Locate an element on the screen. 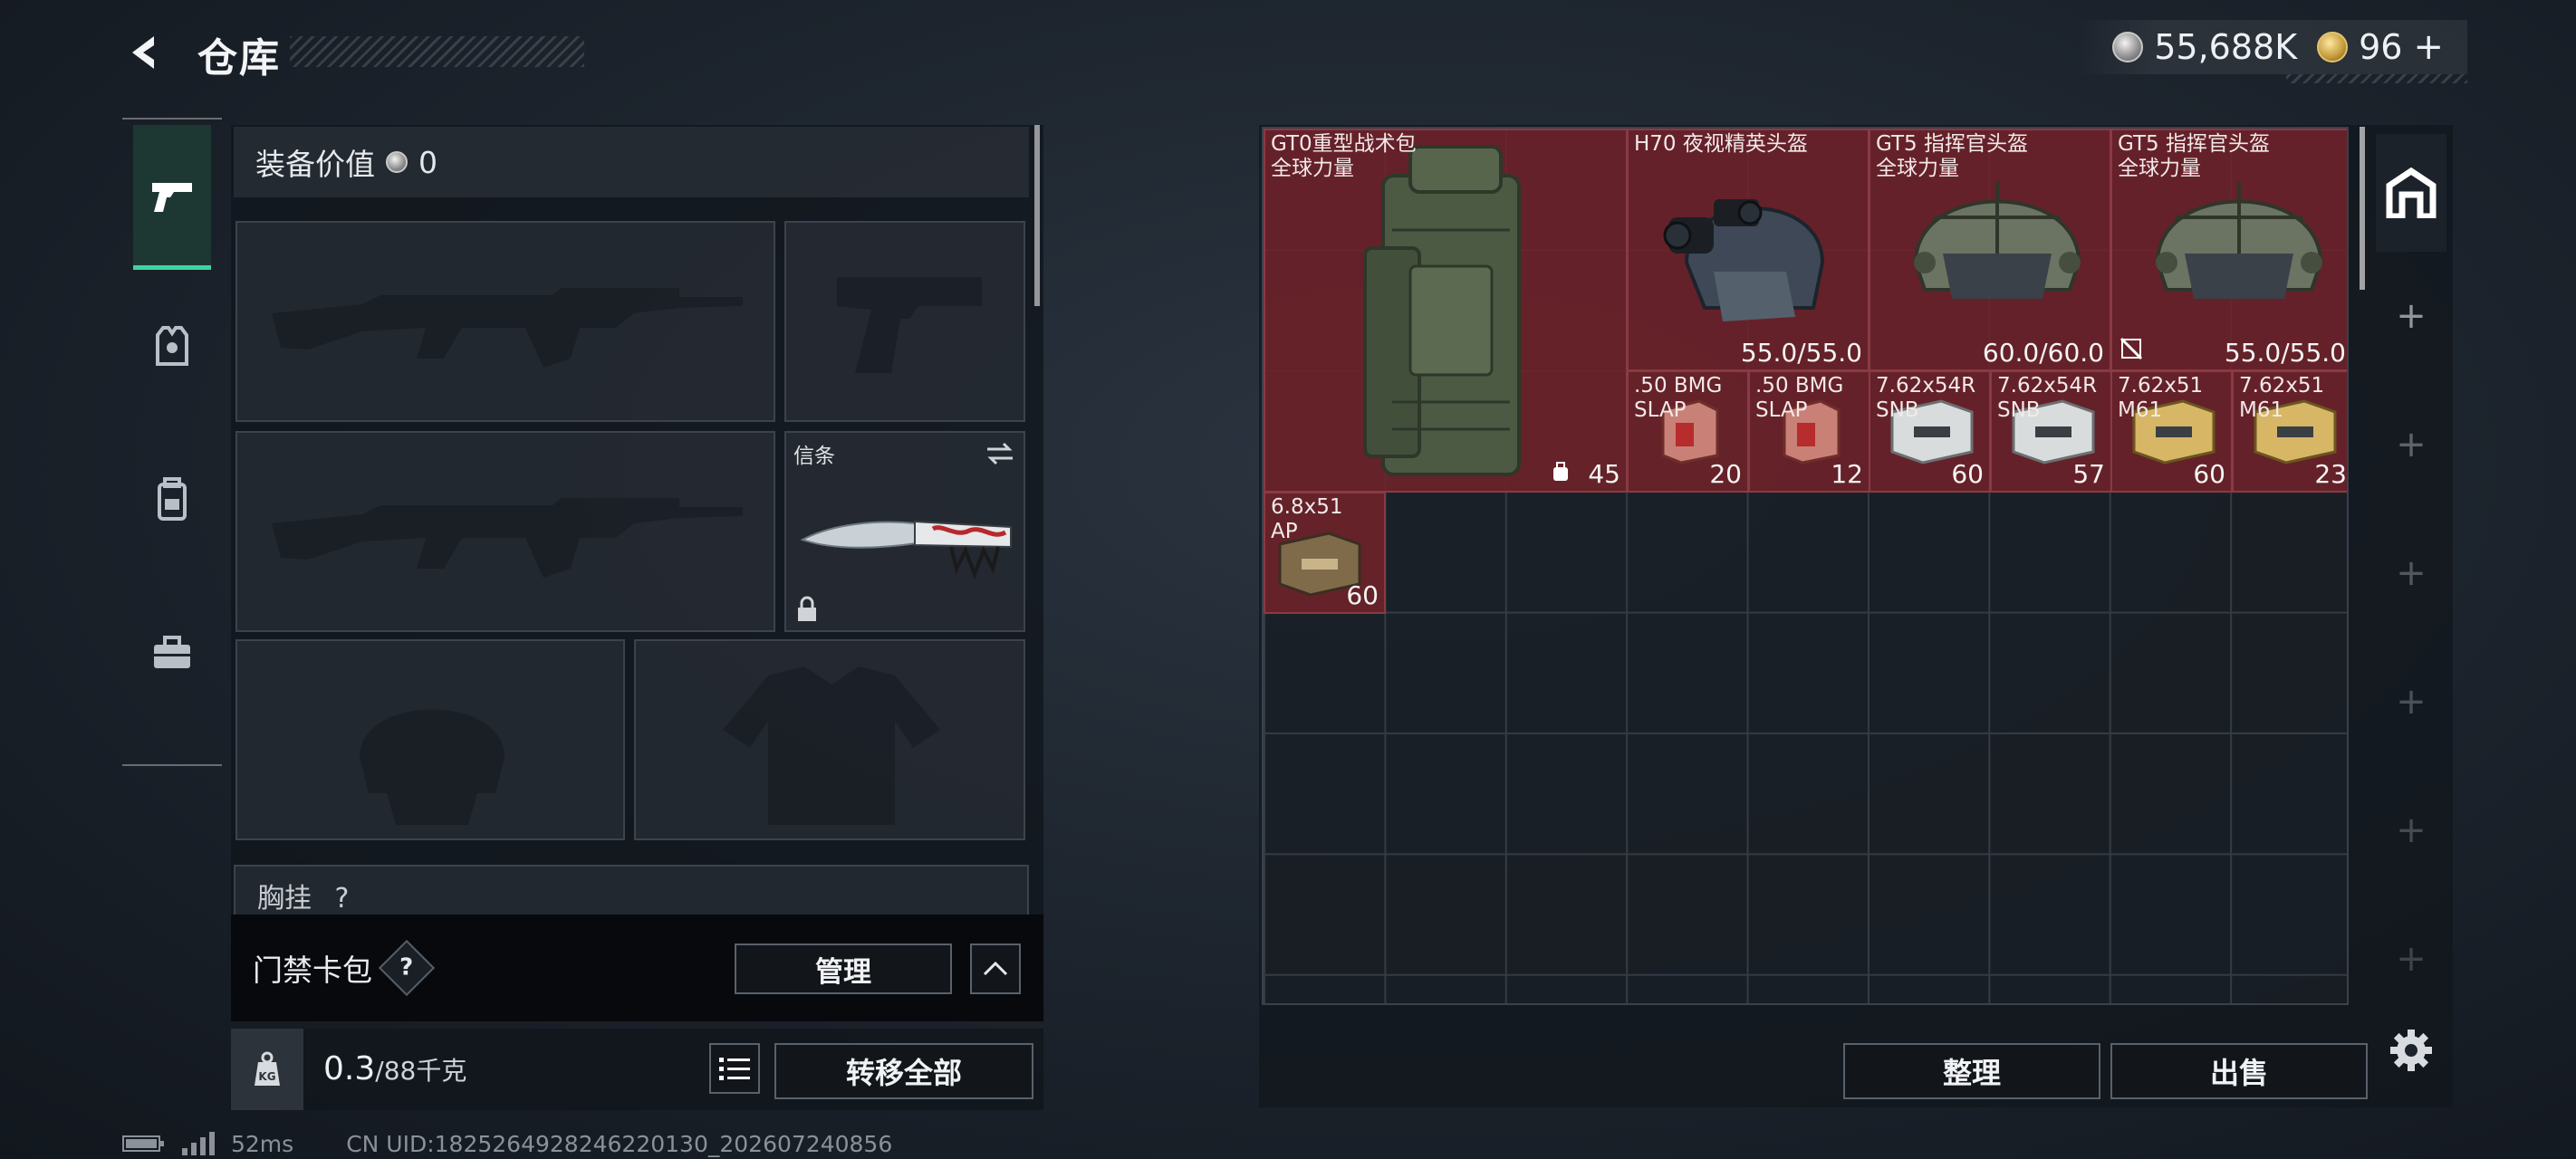 The width and height of the screenshot is (2576, 1159). backpack-icon is located at coordinates (172, 499).